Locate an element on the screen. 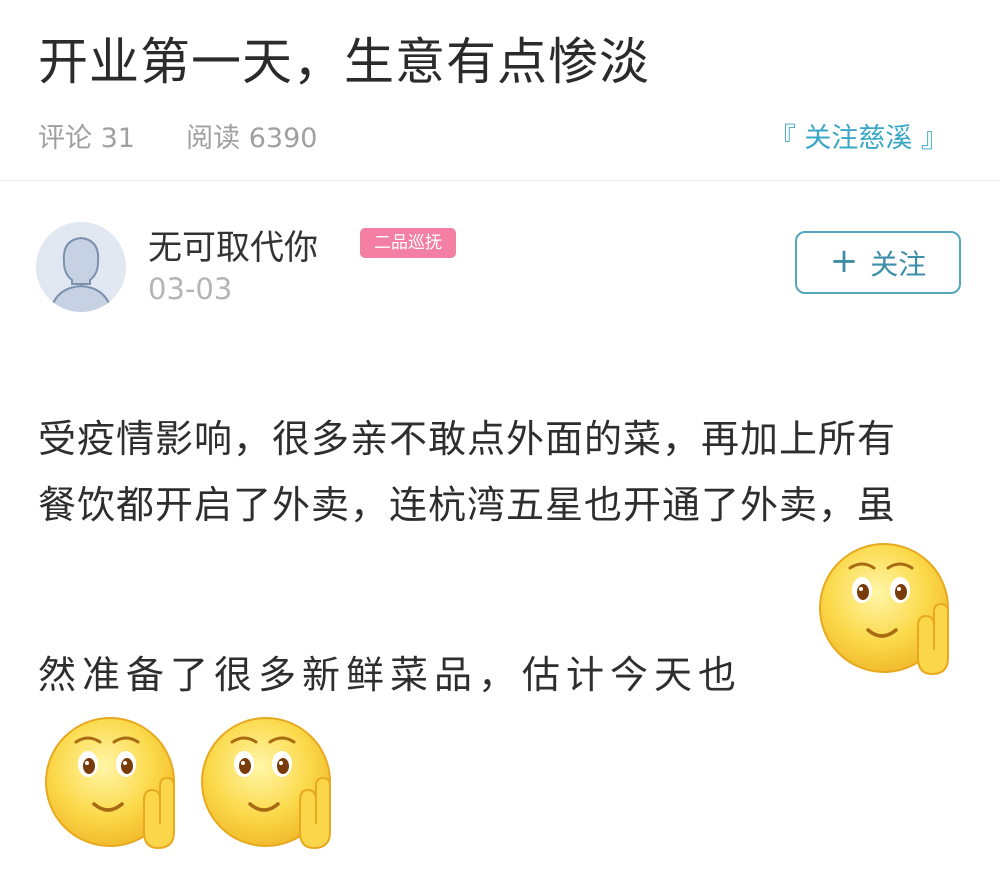  avatar is located at coordinates (81, 267).